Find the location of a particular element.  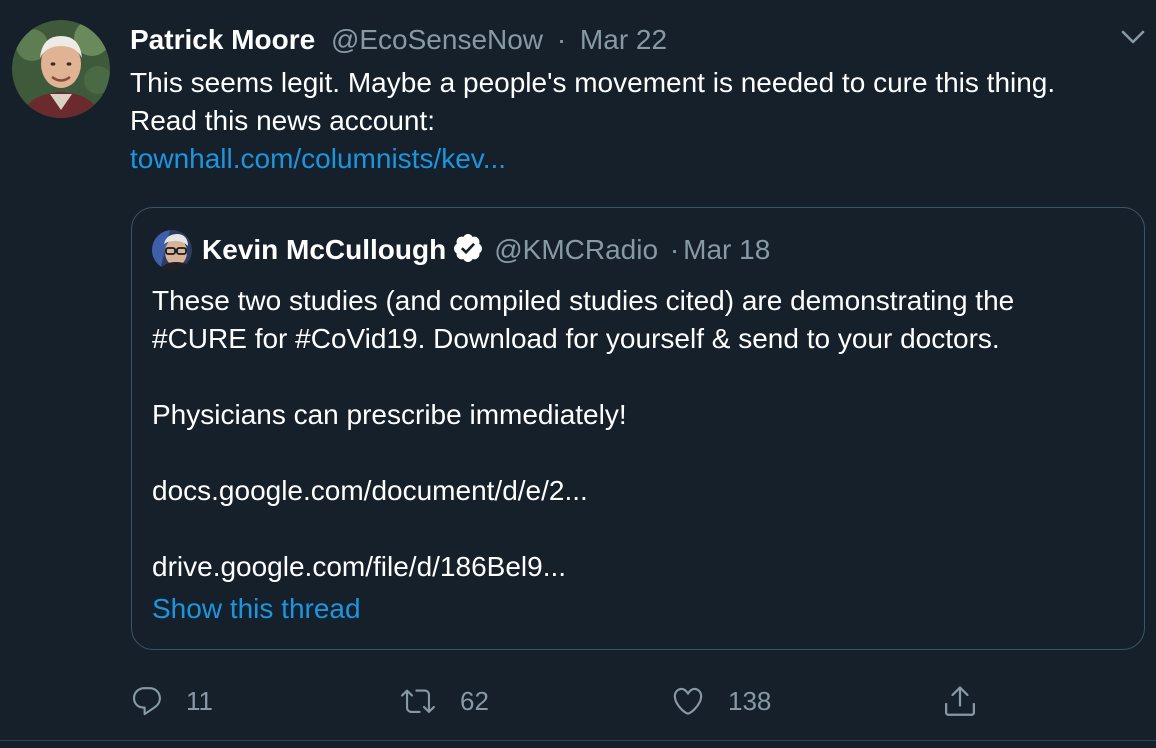

reply-icon is located at coordinates (147, 701).